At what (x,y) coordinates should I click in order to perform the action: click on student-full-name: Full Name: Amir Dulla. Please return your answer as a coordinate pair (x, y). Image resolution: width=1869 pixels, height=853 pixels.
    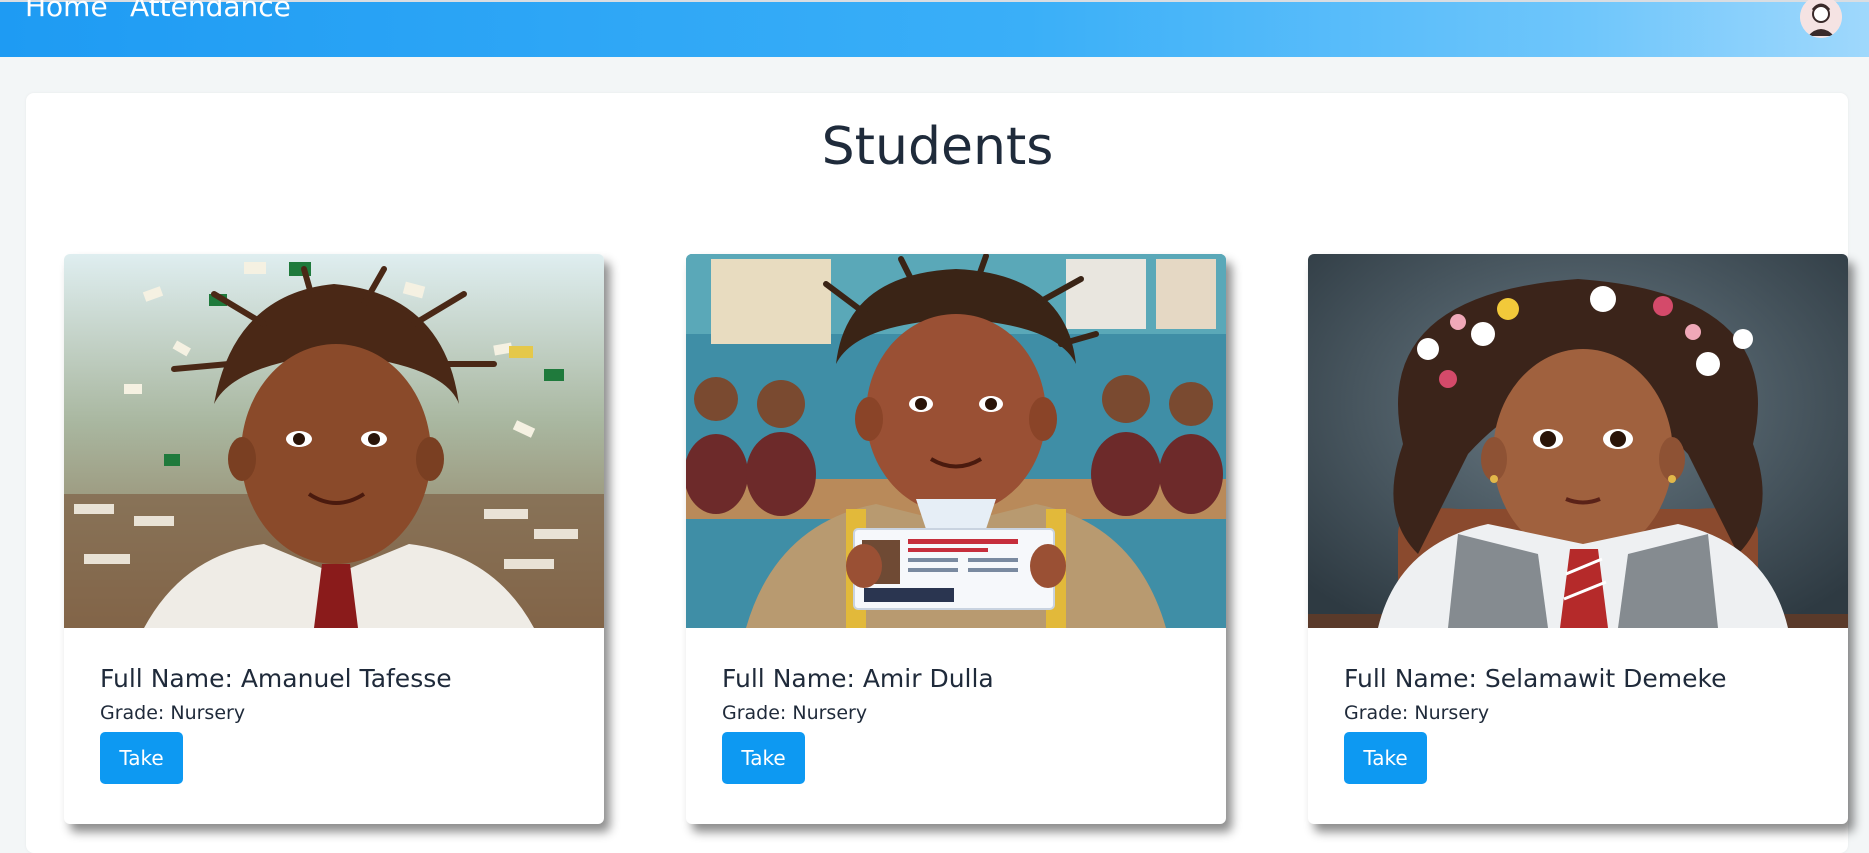
    Looking at the image, I should click on (858, 678).